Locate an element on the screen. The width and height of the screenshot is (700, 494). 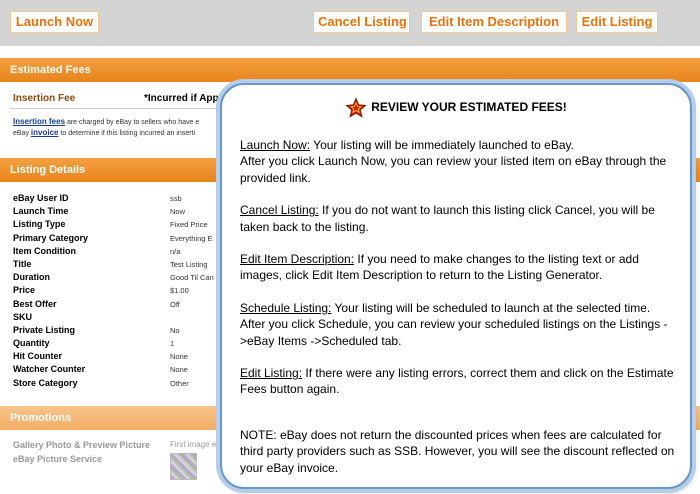
edit-listing-title: Edit Listing: is located at coordinates (271, 373).